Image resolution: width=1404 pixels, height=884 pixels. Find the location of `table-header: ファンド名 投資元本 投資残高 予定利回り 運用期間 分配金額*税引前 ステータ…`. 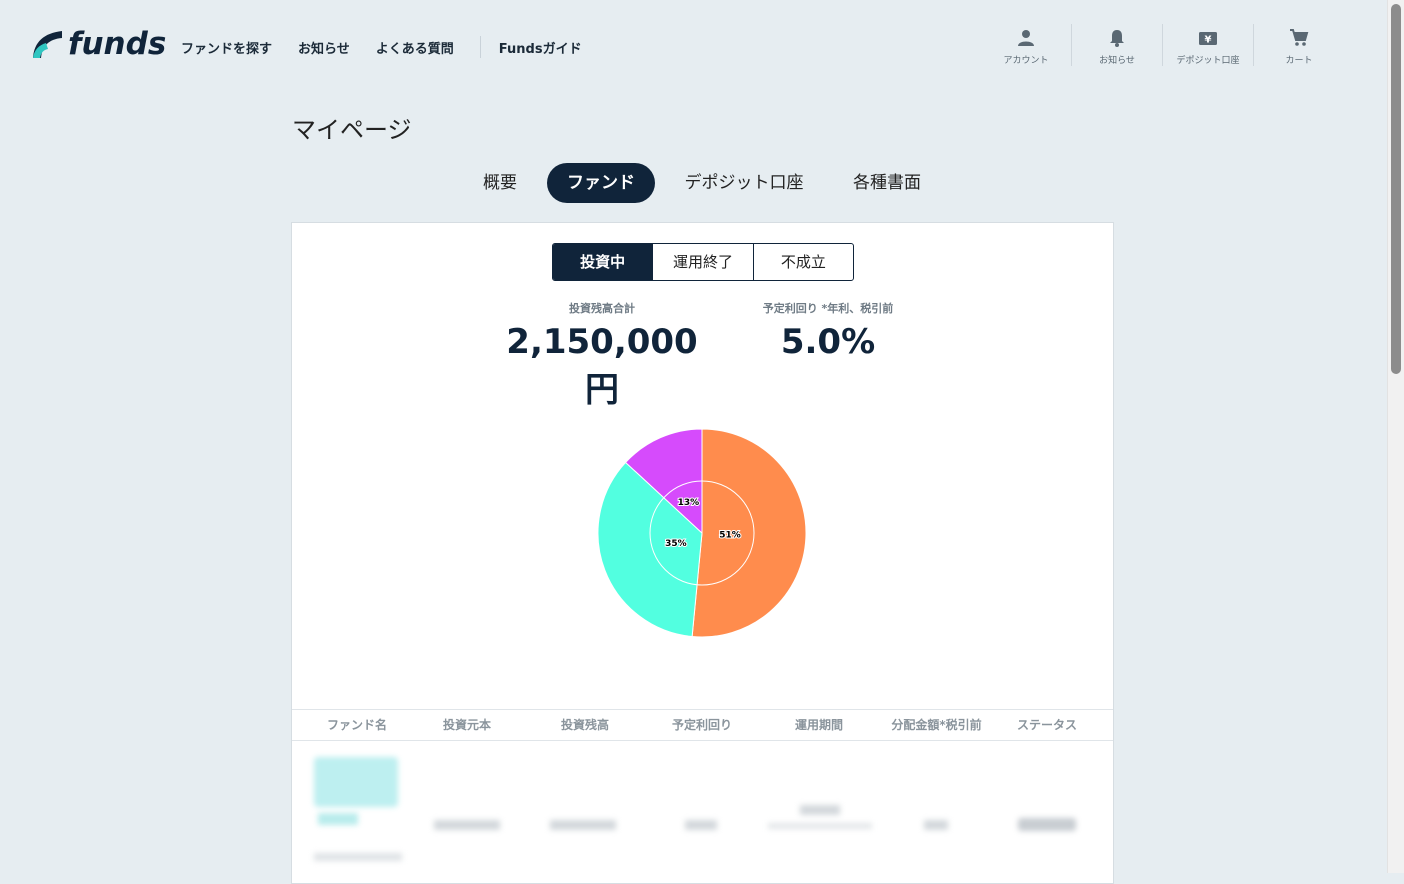

table-header: ファンド名 投資元本 投資残高 予定利回り 運用期間 分配金額*税引前 ステータ… is located at coordinates (702, 725).